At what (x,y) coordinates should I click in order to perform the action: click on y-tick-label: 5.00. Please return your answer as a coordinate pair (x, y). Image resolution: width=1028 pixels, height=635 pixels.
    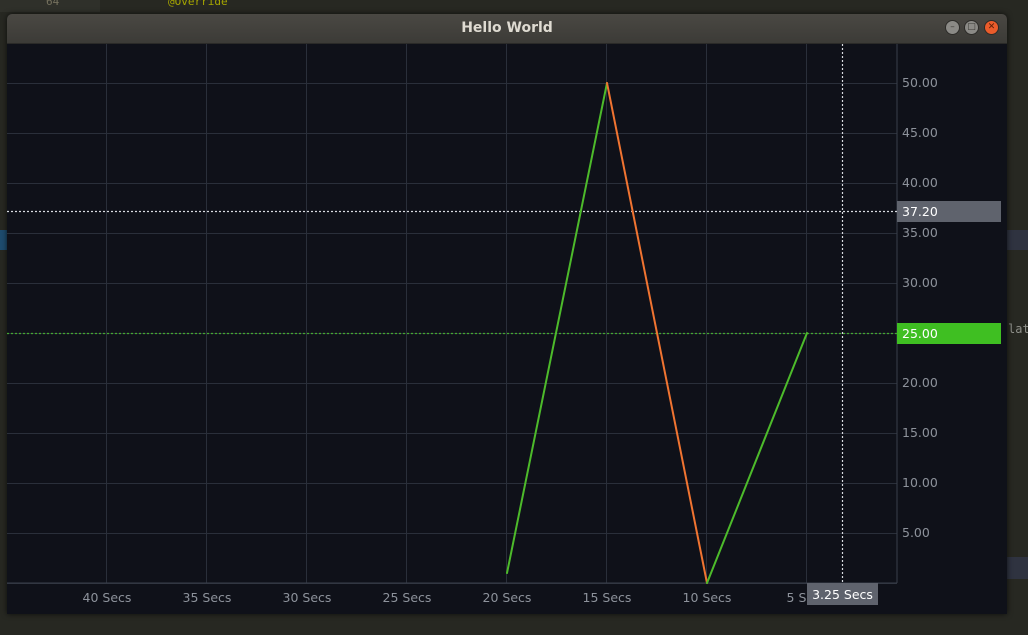
    Looking at the image, I should click on (916, 532).